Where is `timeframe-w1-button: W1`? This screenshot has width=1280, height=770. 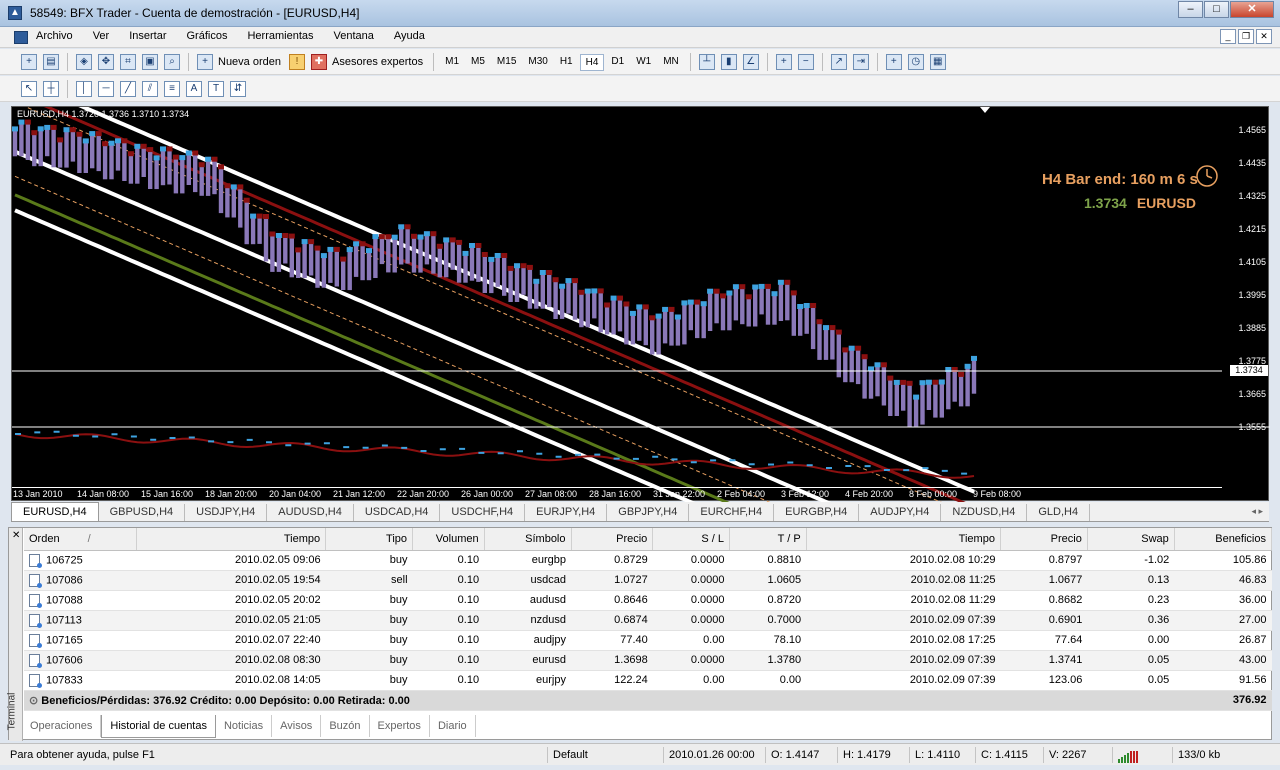 timeframe-w1-button: W1 is located at coordinates (643, 62).